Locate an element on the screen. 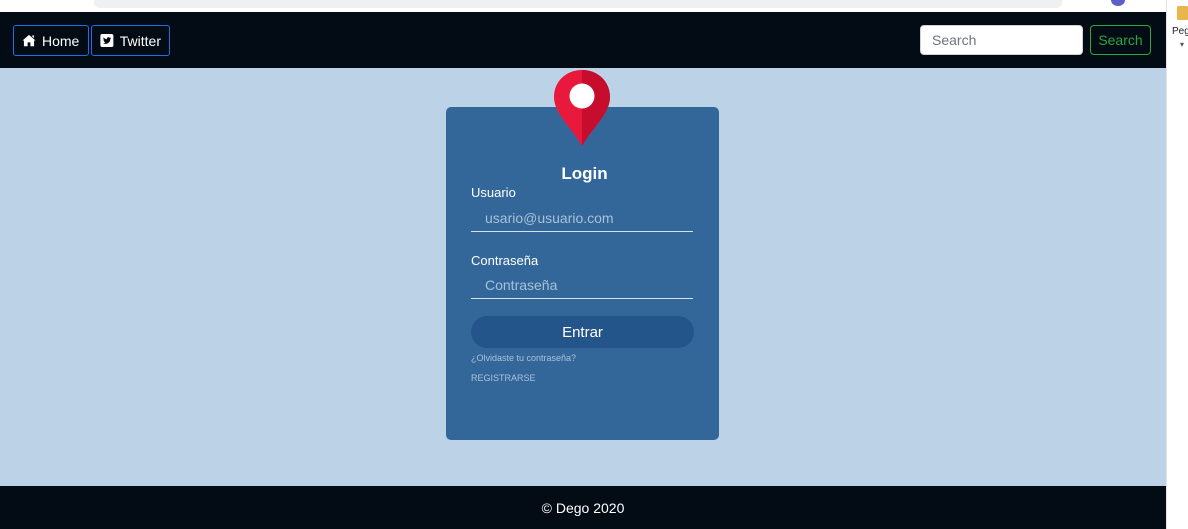 The image size is (1188, 529). username-label: Usuario is located at coordinates (493, 192).